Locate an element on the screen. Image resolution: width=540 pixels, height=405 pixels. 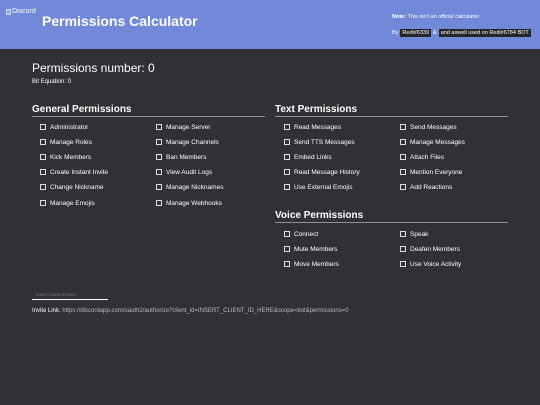
perm-send-tts-messages: Send TTS Messages is located at coordinates (319, 142).